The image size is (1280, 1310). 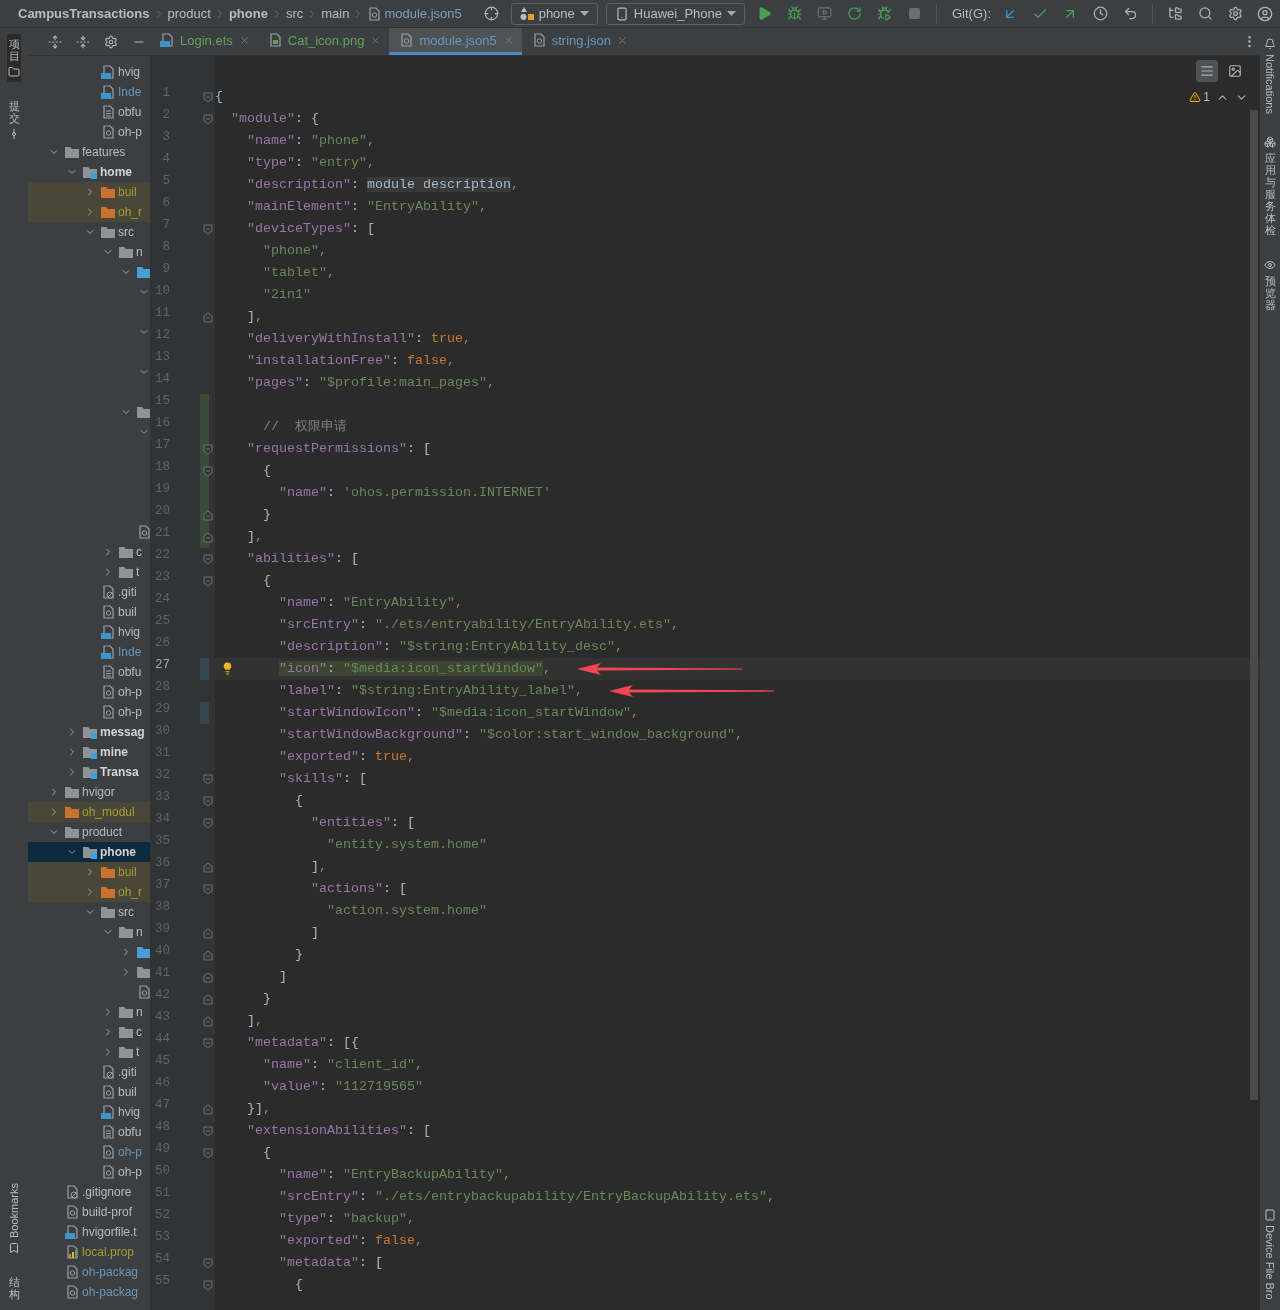 What do you see at coordinates (14, 1287) in the screenshot?
I see `tool-window-button: 结构` at bounding box center [14, 1287].